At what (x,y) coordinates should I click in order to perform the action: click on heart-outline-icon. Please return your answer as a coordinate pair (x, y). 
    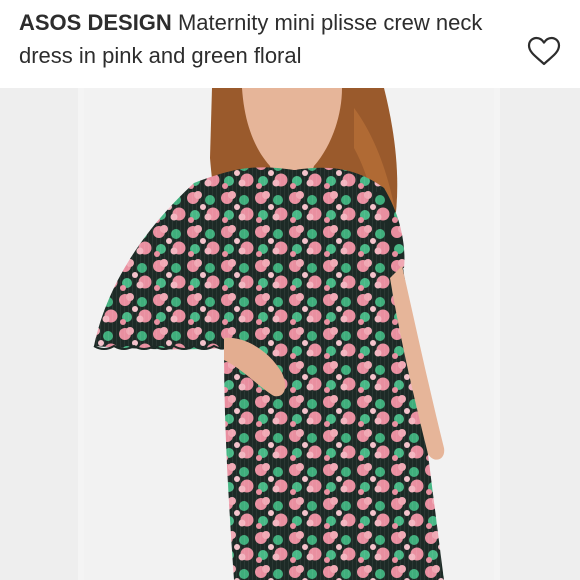
    Looking at the image, I should click on (544, 51).